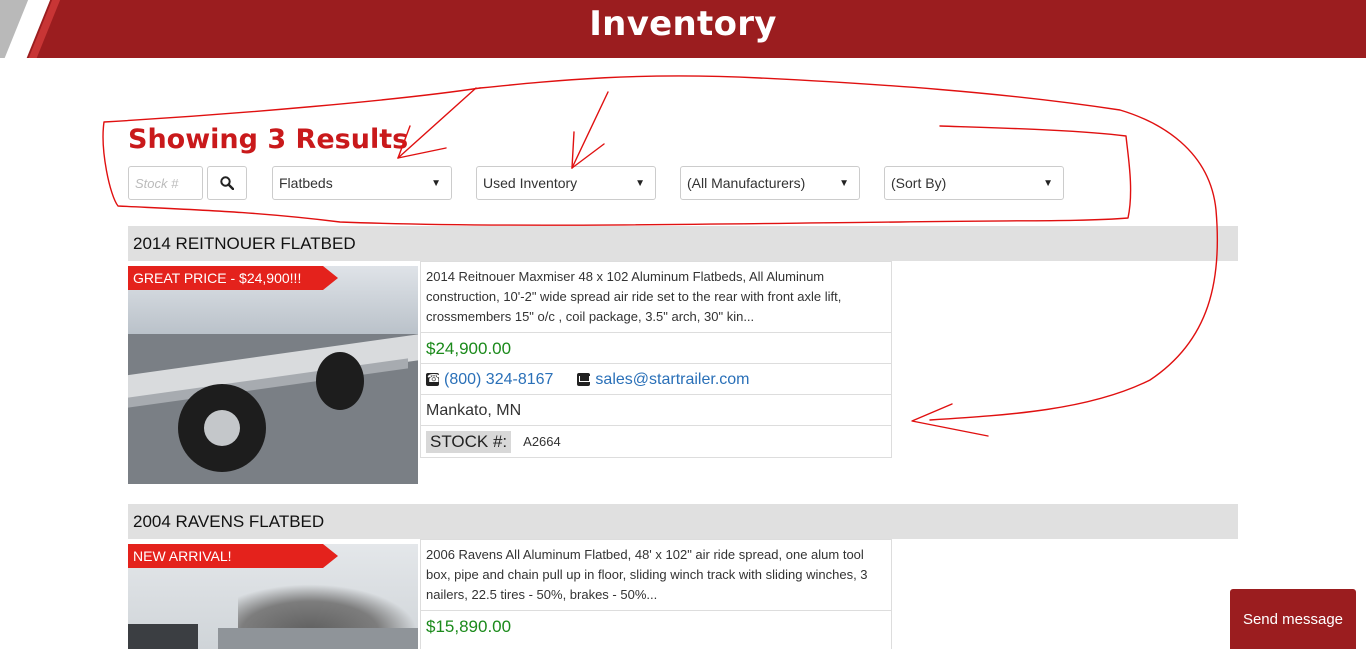 This screenshot has height=651, width=1366. I want to click on stock-number-input, so click(165, 183).